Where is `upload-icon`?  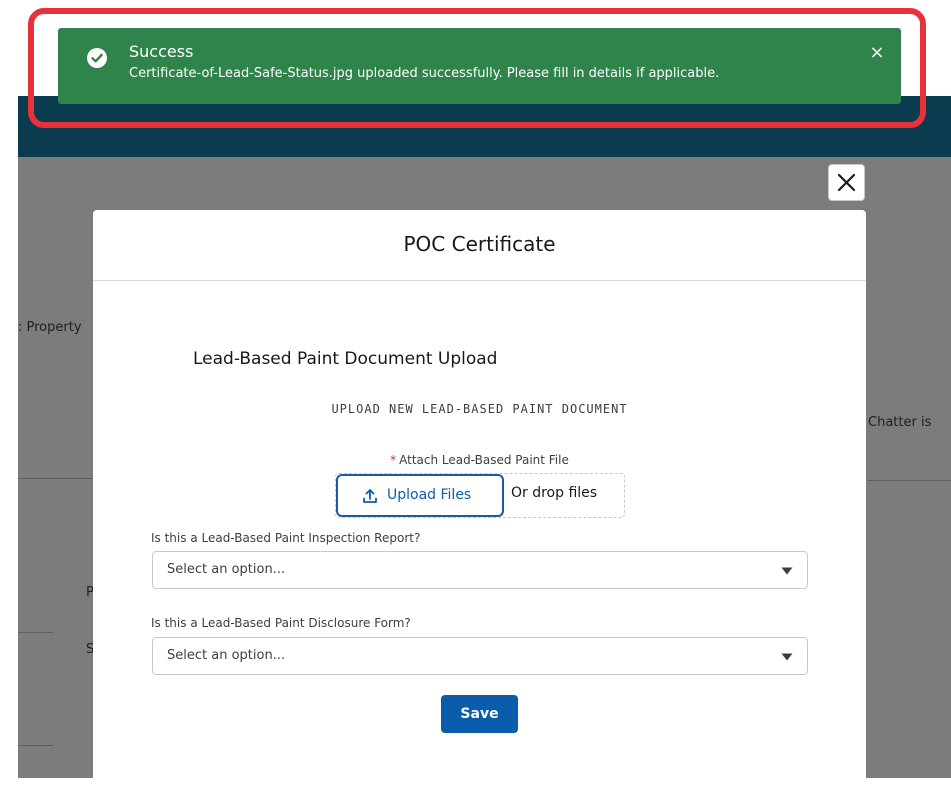 upload-icon is located at coordinates (370, 496).